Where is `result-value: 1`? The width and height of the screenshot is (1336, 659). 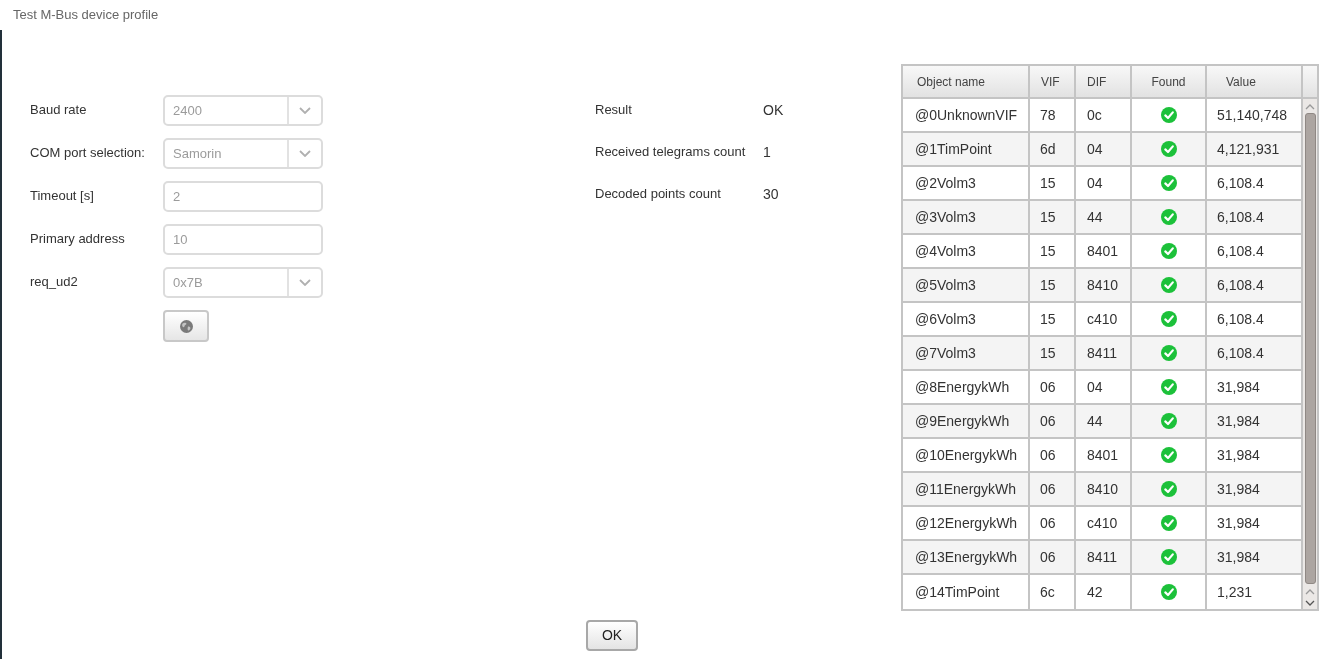 result-value: 1 is located at coordinates (767, 152).